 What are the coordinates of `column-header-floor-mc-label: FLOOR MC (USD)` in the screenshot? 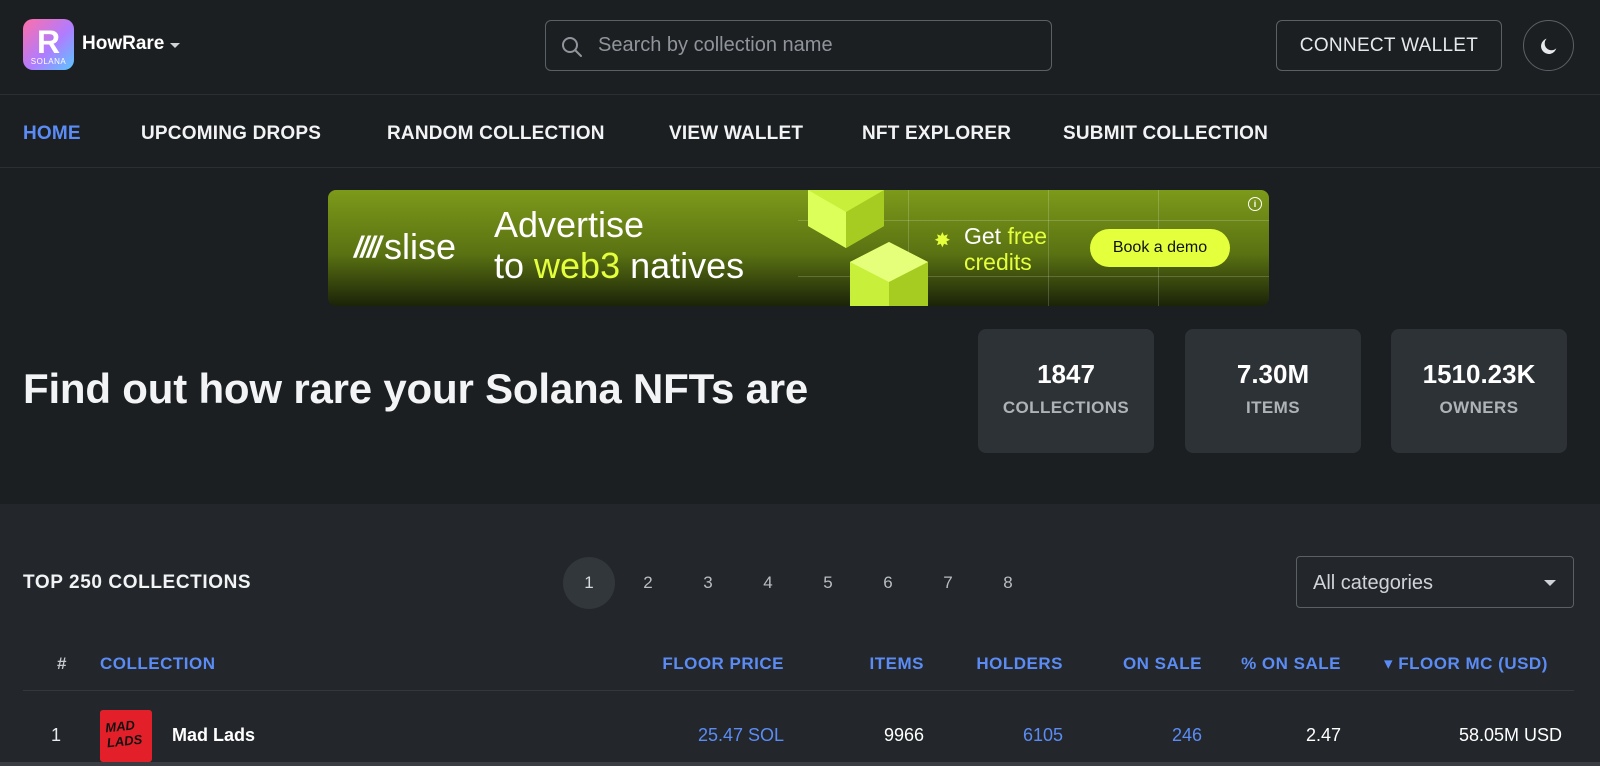 It's located at (1473, 663).